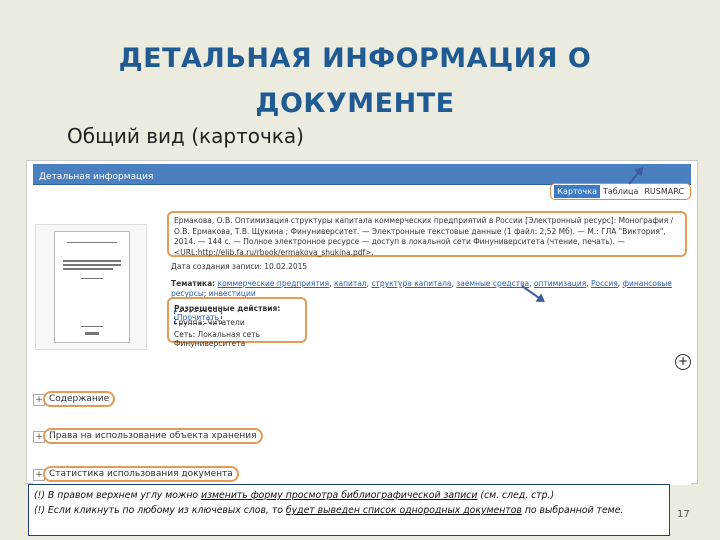  I want to click on section-label: Содержание, so click(79, 399).